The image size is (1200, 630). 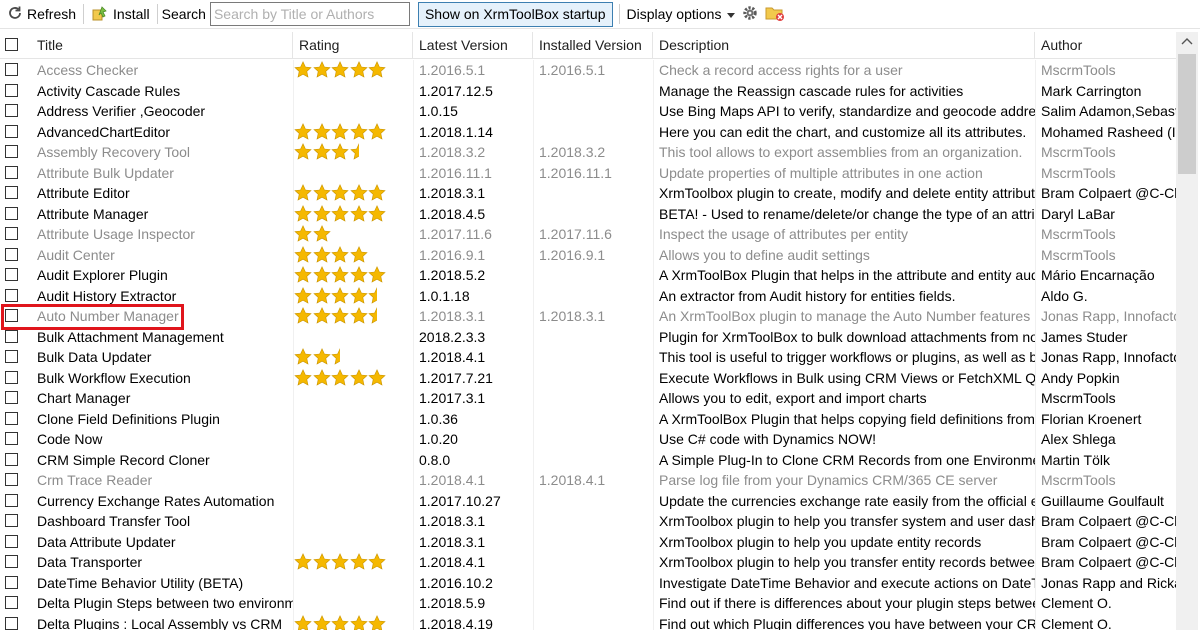 I want to click on display-options-dropdown: Display options, so click(x=681, y=14).